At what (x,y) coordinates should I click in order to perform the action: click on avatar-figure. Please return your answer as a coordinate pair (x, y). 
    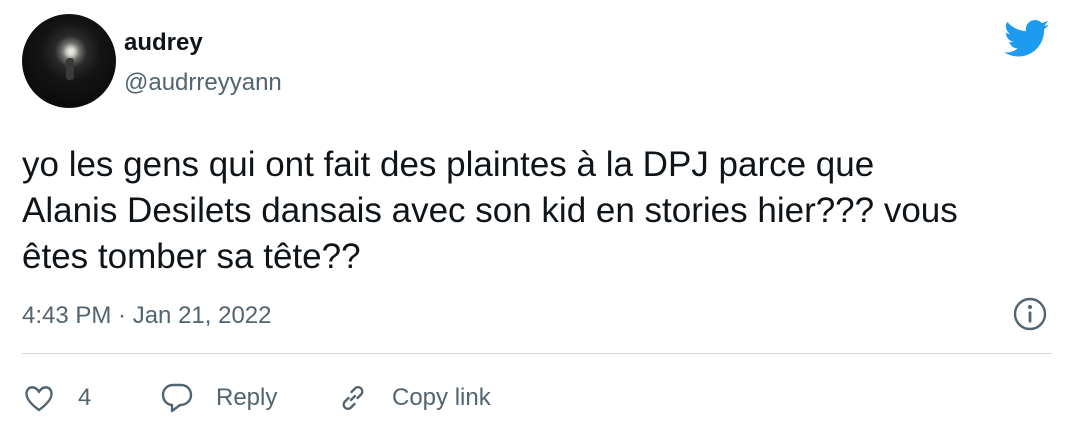
    Looking at the image, I should click on (70, 69).